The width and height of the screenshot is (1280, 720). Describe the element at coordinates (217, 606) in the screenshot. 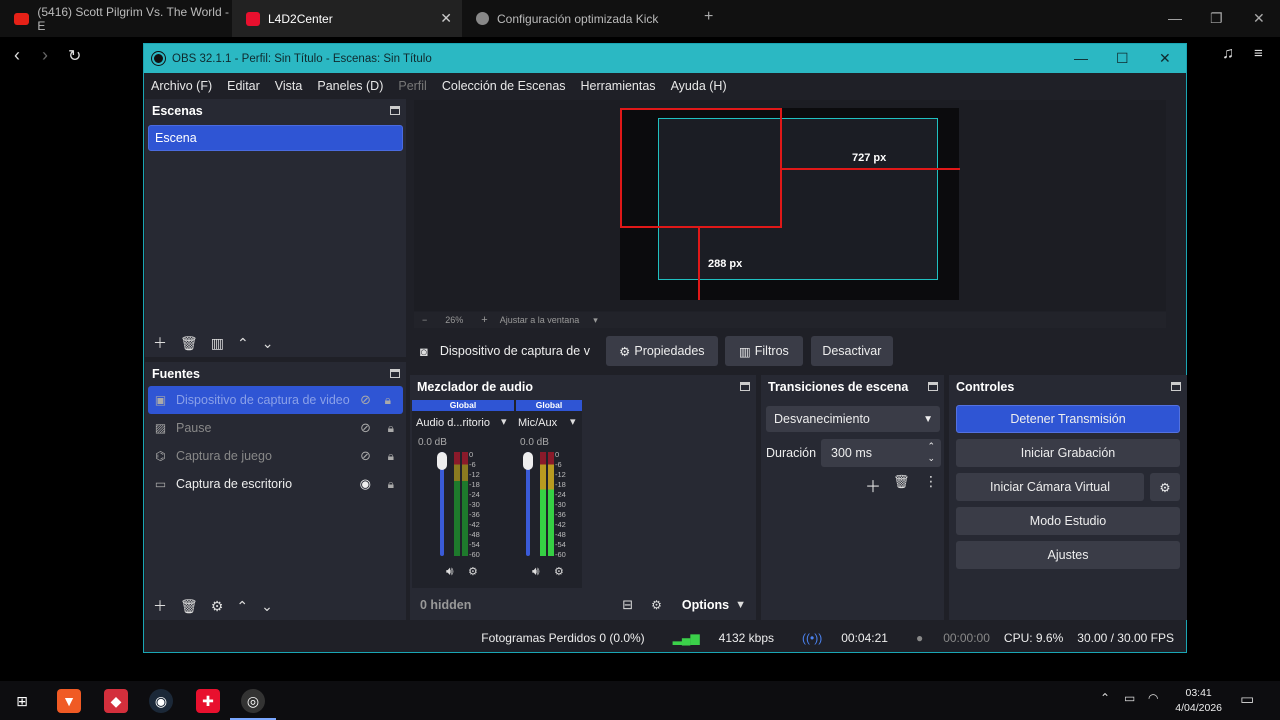

I see `gear-icon: ⚙` at that location.